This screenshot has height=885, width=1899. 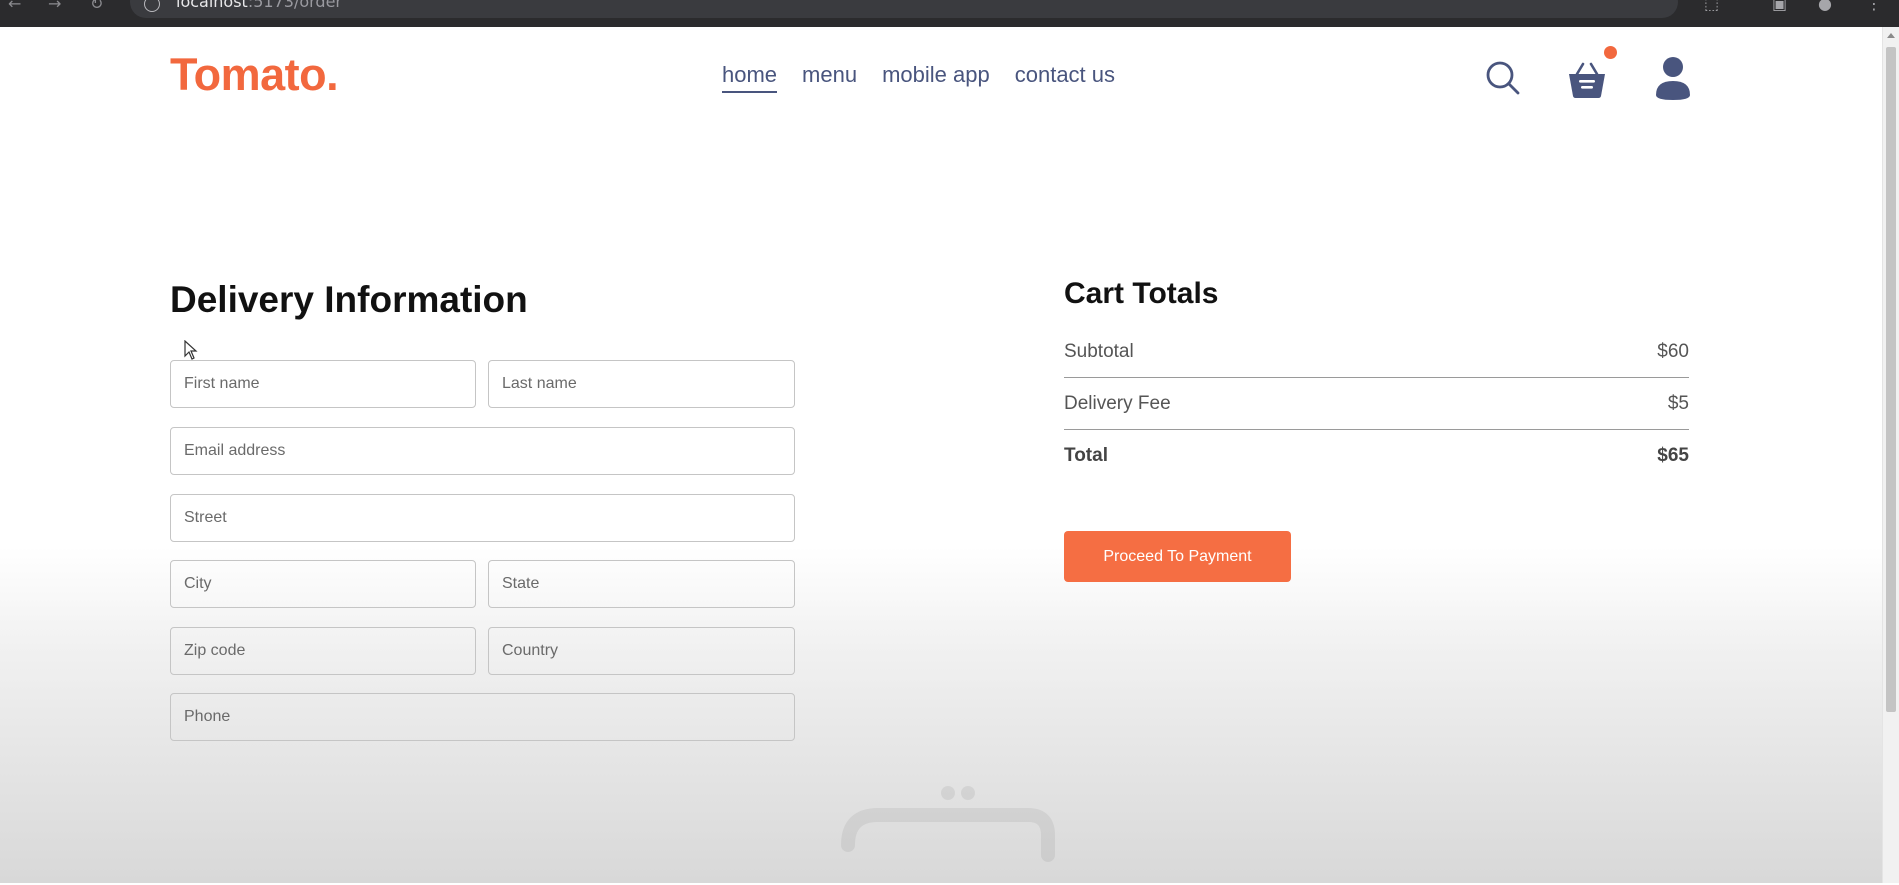 What do you see at coordinates (641, 384) in the screenshot?
I see `last-name-field` at bounding box center [641, 384].